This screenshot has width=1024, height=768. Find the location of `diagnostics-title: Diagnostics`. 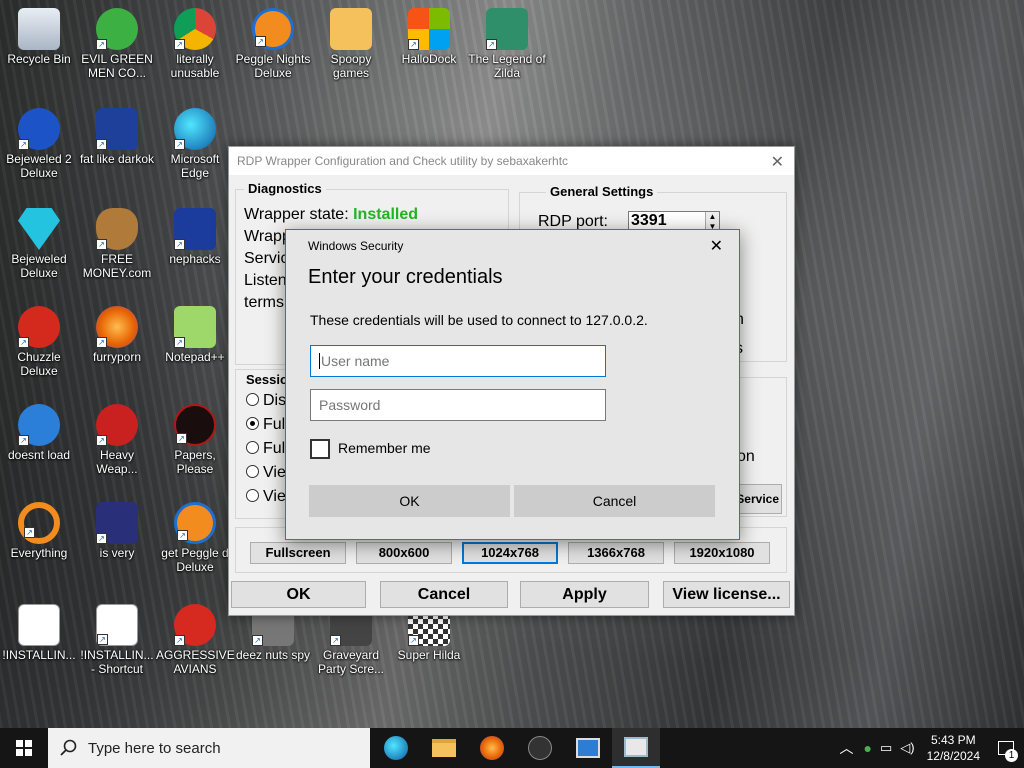

diagnostics-title: Diagnostics is located at coordinates (285, 188).